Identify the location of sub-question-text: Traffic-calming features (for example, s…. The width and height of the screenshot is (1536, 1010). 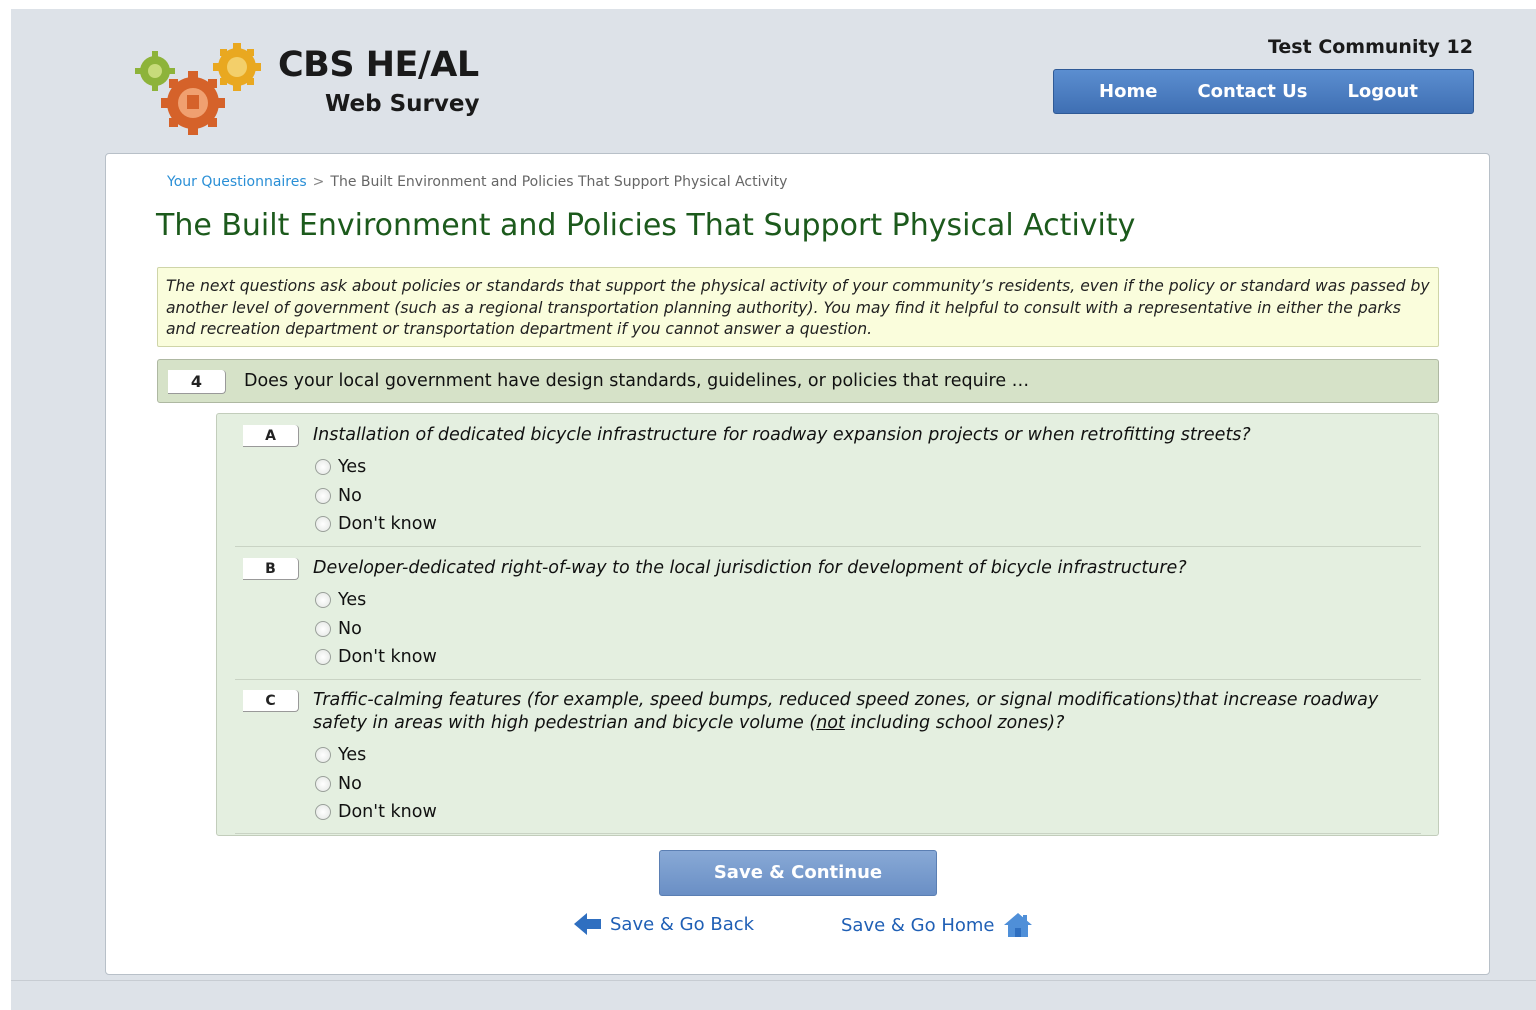
(863, 712).